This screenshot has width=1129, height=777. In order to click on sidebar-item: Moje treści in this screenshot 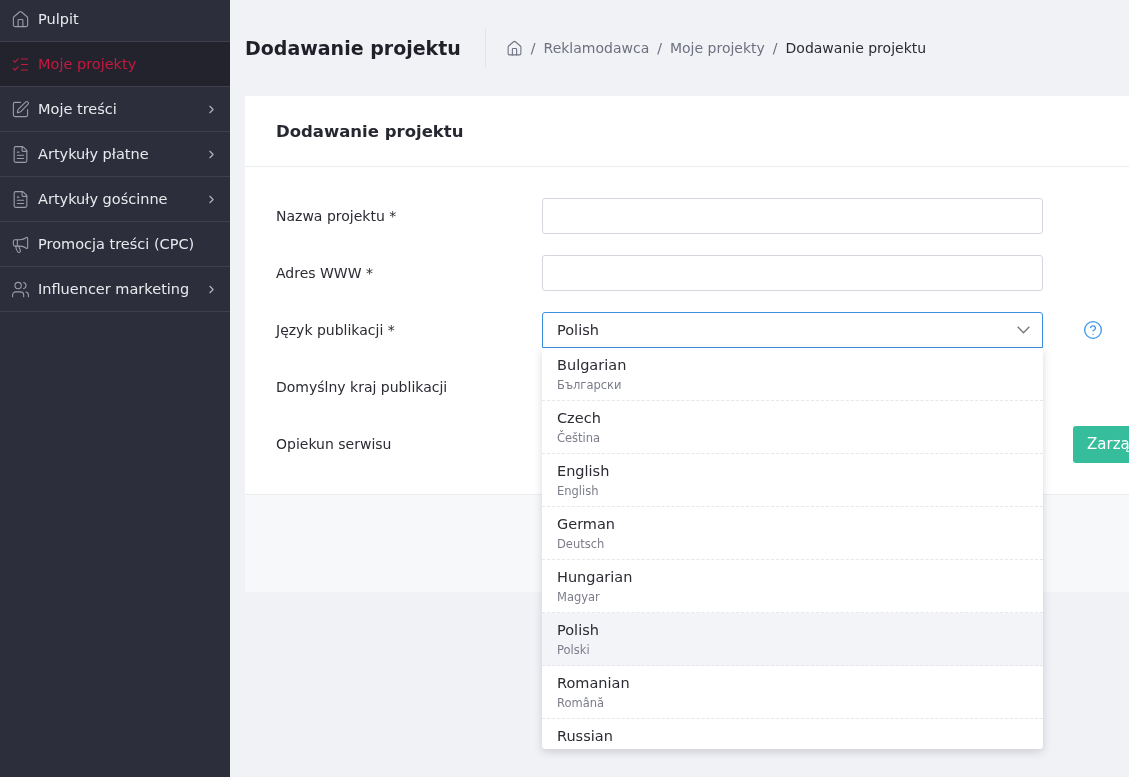, I will do `click(115, 109)`.